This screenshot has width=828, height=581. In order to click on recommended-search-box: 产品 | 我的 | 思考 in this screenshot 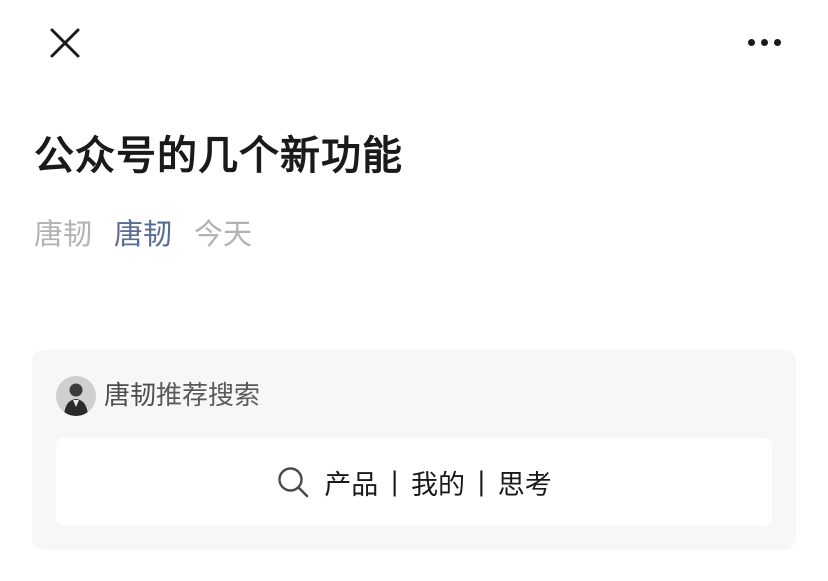, I will do `click(414, 482)`.